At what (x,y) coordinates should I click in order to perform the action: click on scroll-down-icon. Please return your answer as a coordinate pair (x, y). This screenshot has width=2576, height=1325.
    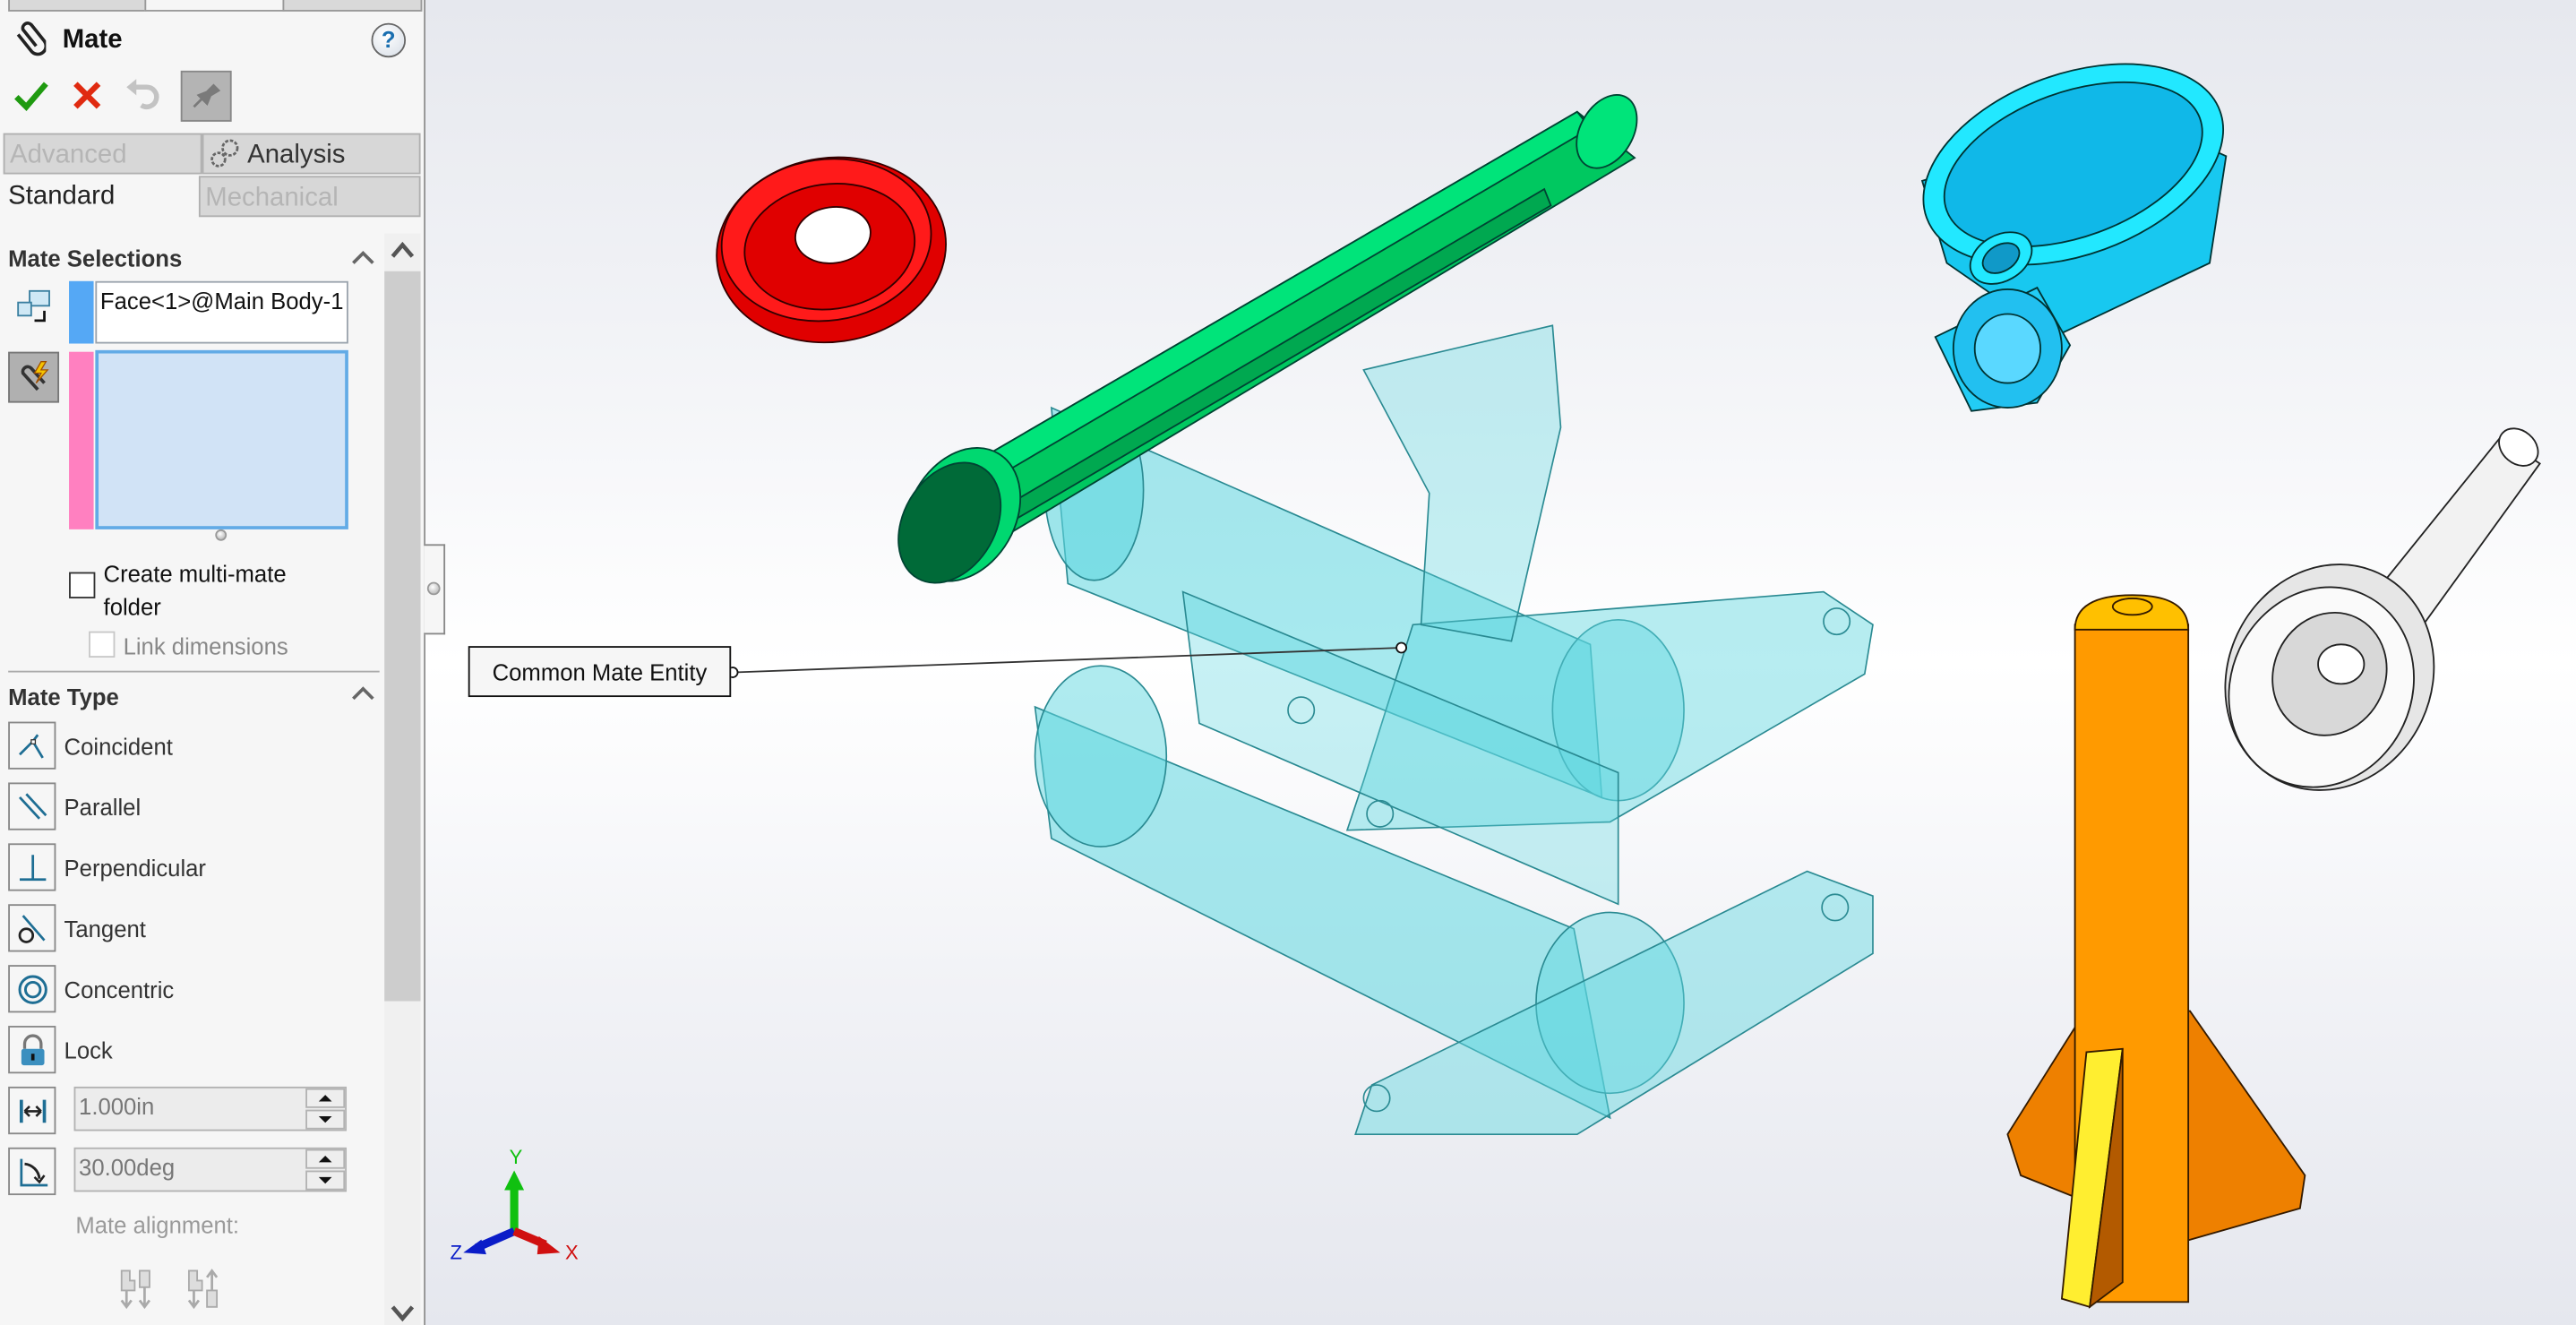
    Looking at the image, I should click on (403, 1314).